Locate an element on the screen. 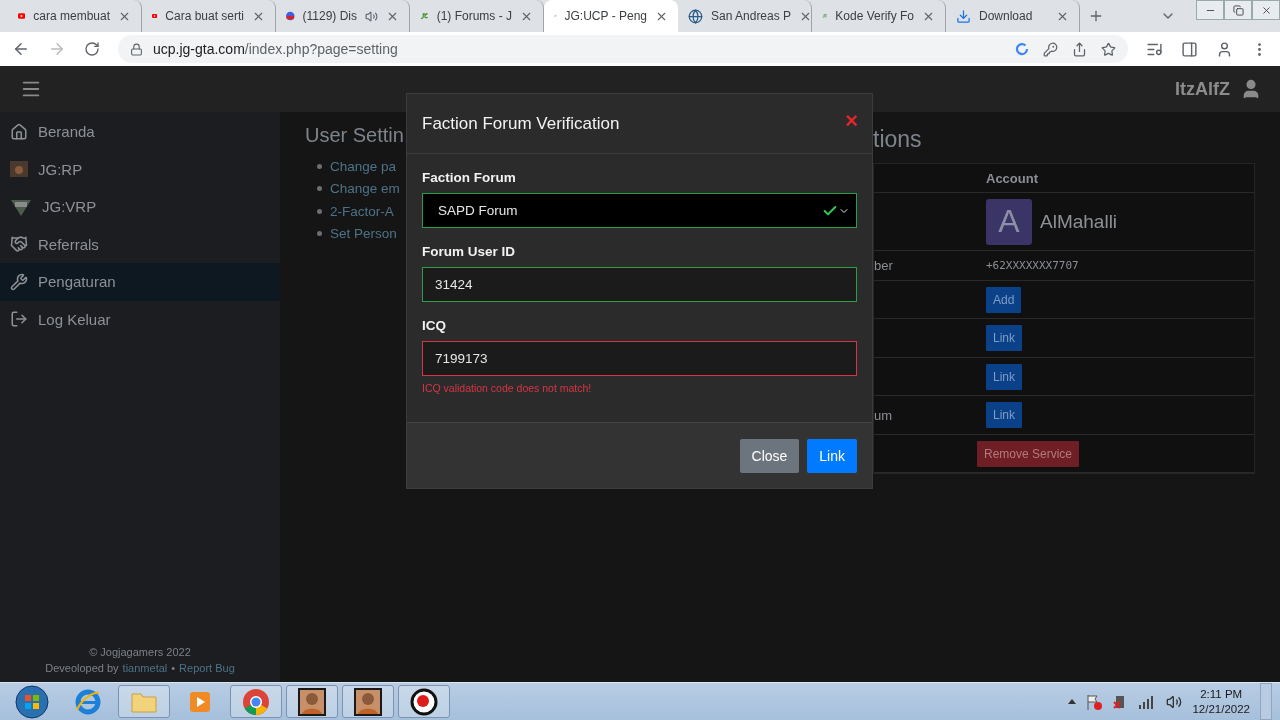 The width and height of the screenshot is (1280, 720). settings-link: Change pa is located at coordinates (363, 166).